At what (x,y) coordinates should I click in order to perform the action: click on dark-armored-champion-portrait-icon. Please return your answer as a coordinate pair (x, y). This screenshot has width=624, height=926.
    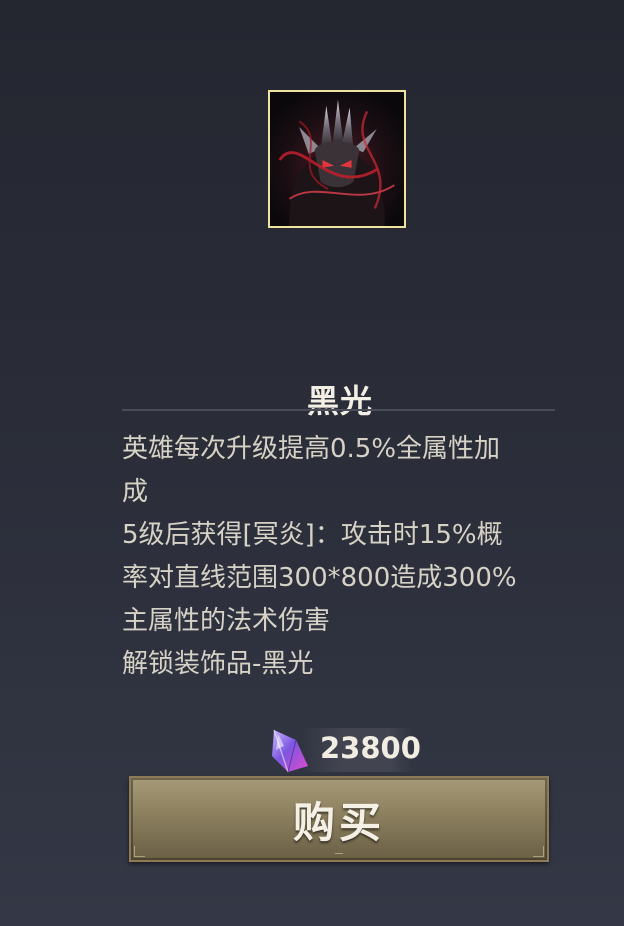
    Looking at the image, I should click on (337, 159).